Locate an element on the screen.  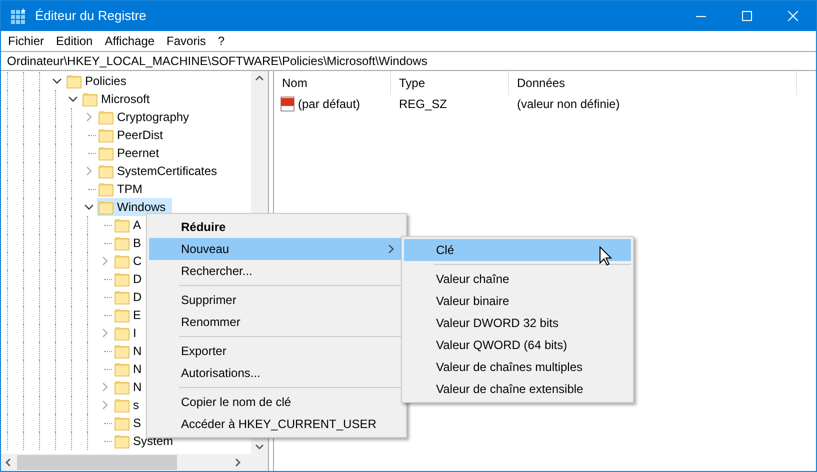
scroll-up-icon is located at coordinates (259, 78).